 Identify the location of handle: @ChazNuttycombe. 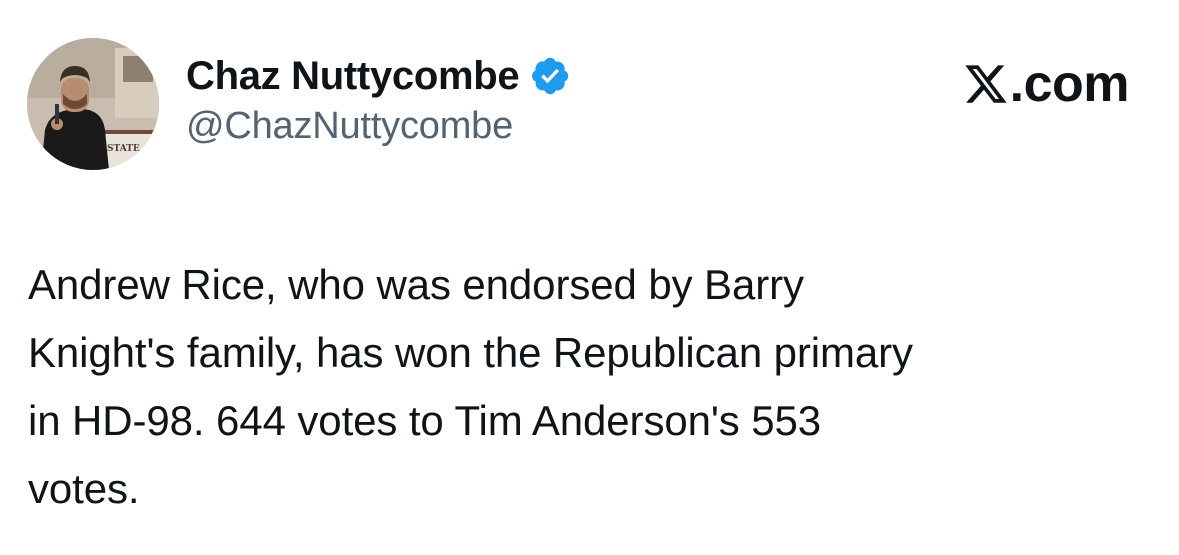
(378, 126).